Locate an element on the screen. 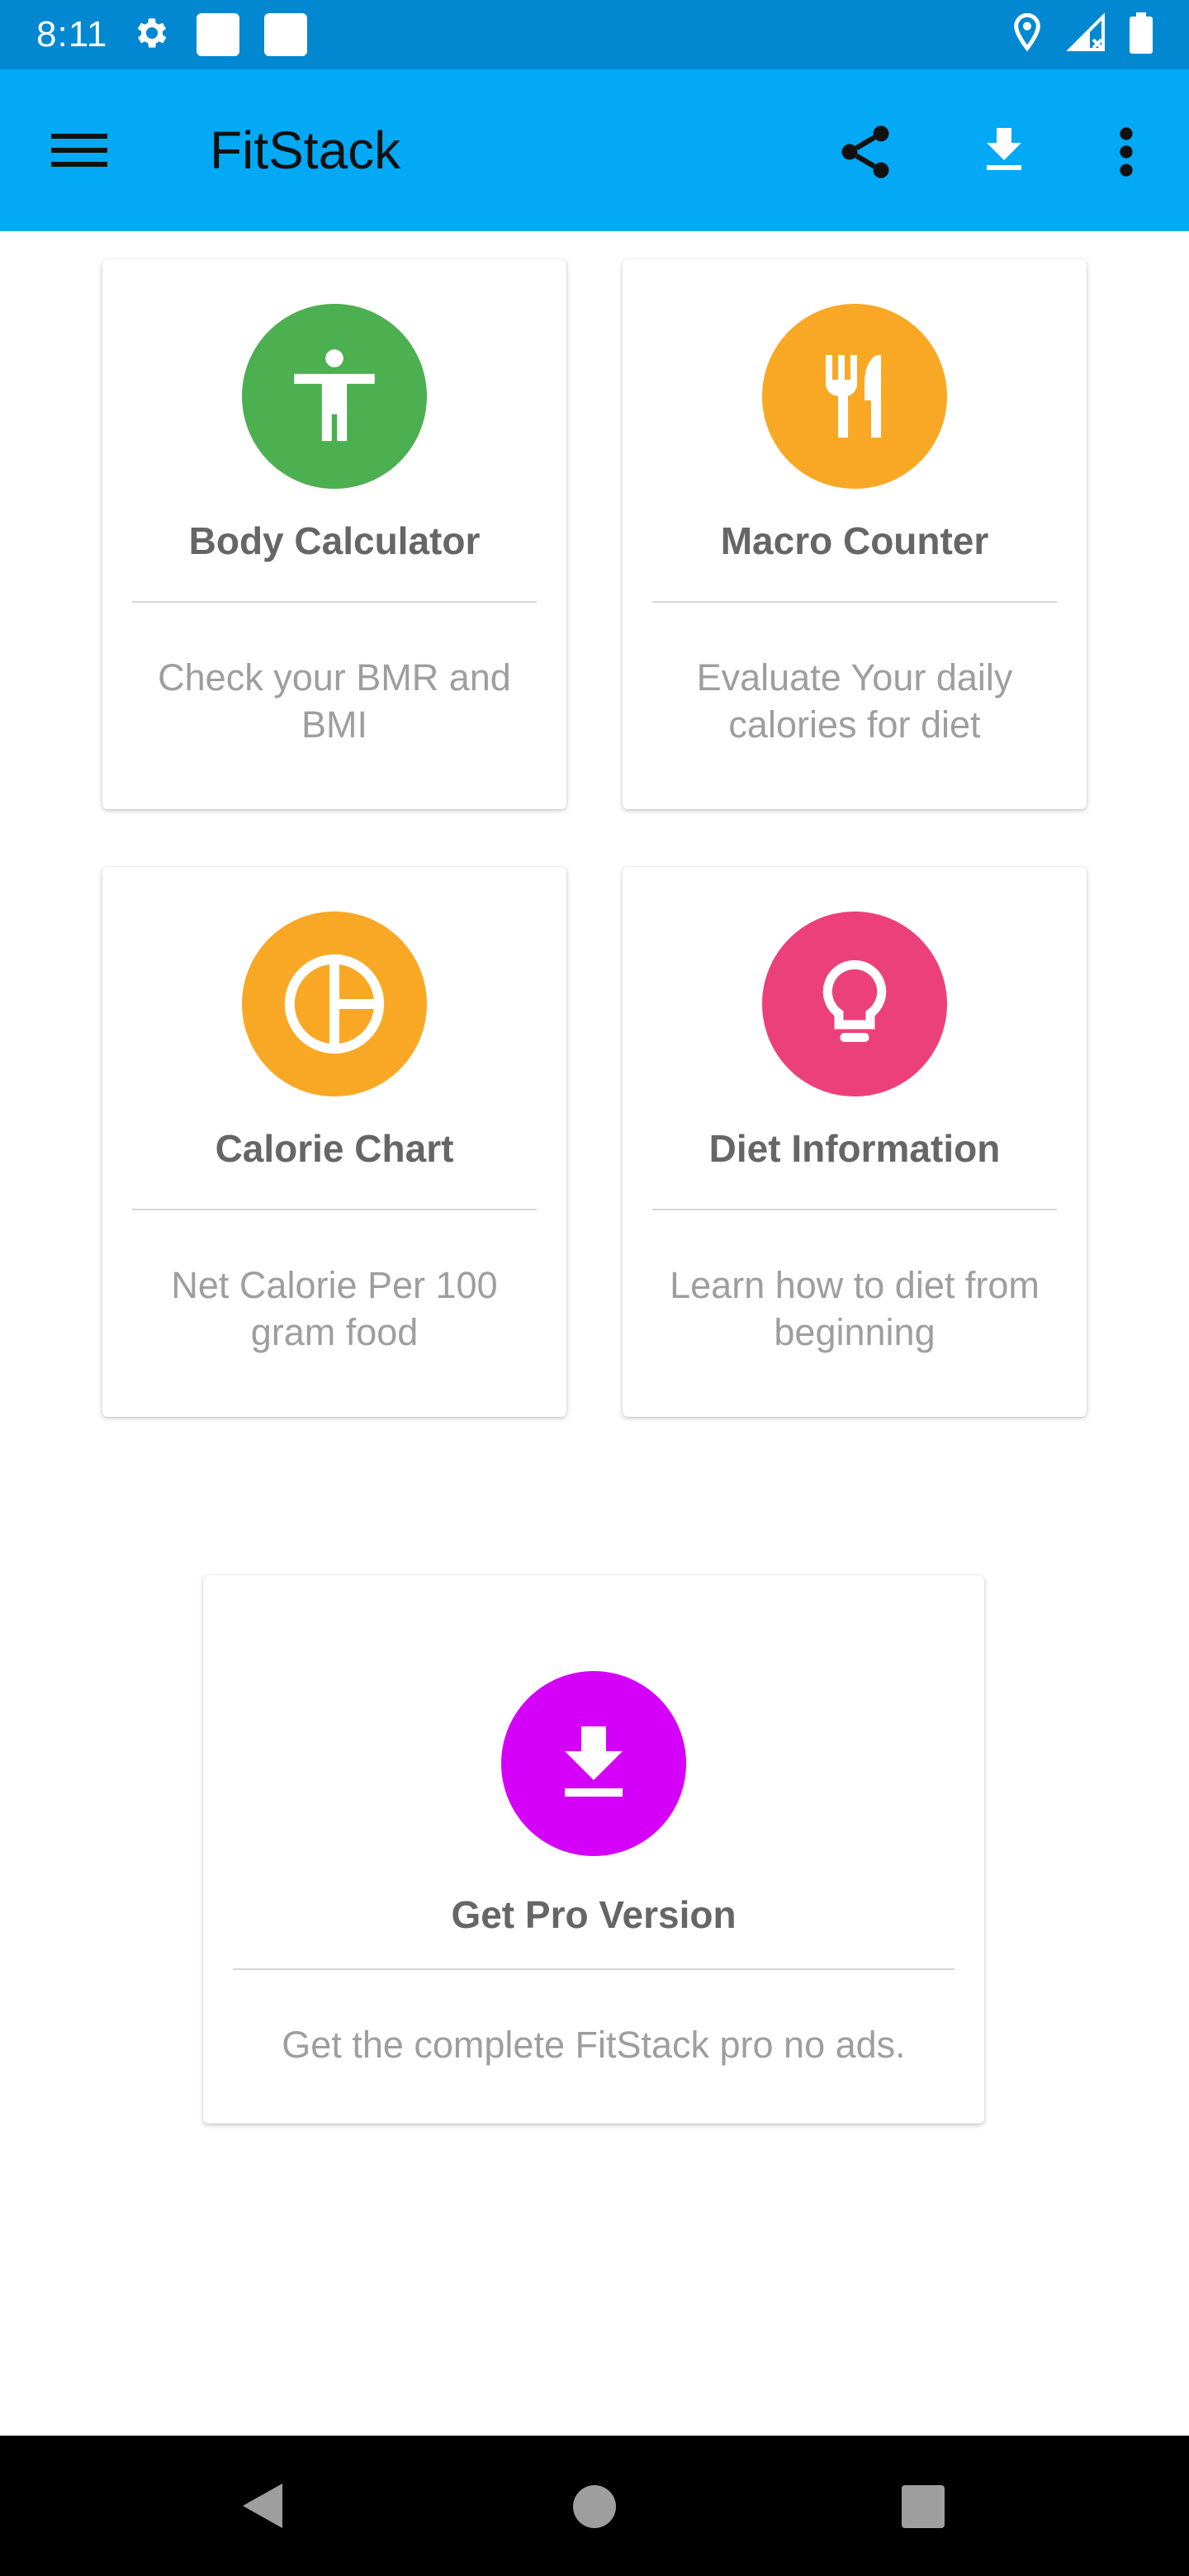  gear-icon is located at coordinates (152, 35).